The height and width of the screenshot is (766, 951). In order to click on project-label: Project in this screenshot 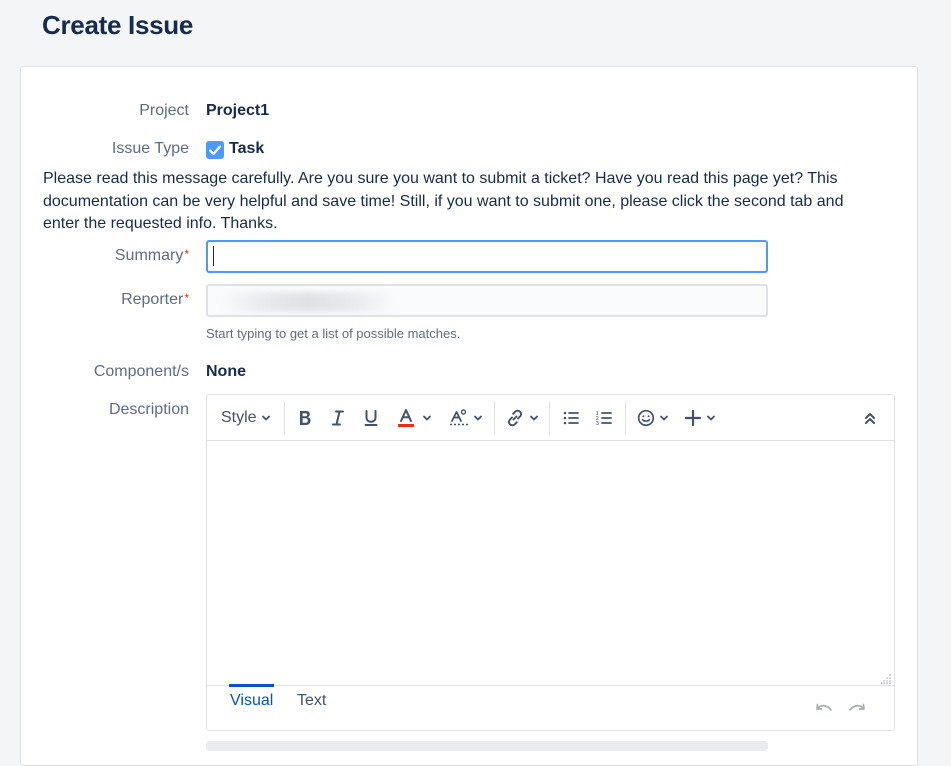, I will do `click(164, 110)`.